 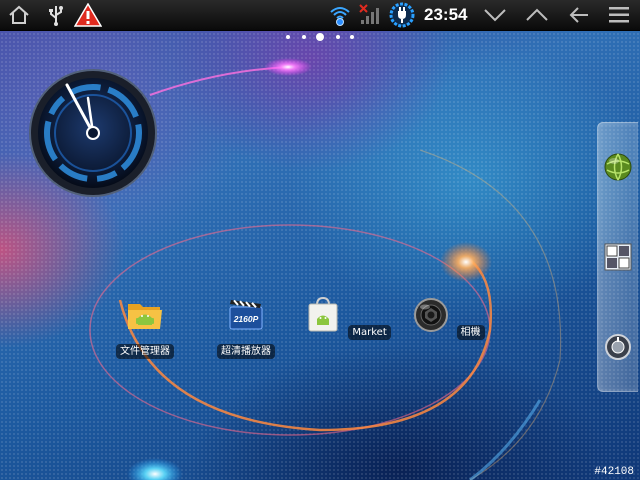 What do you see at coordinates (323, 314) in the screenshot?
I see `market-bag-icon` at bounding box center [323, 314].